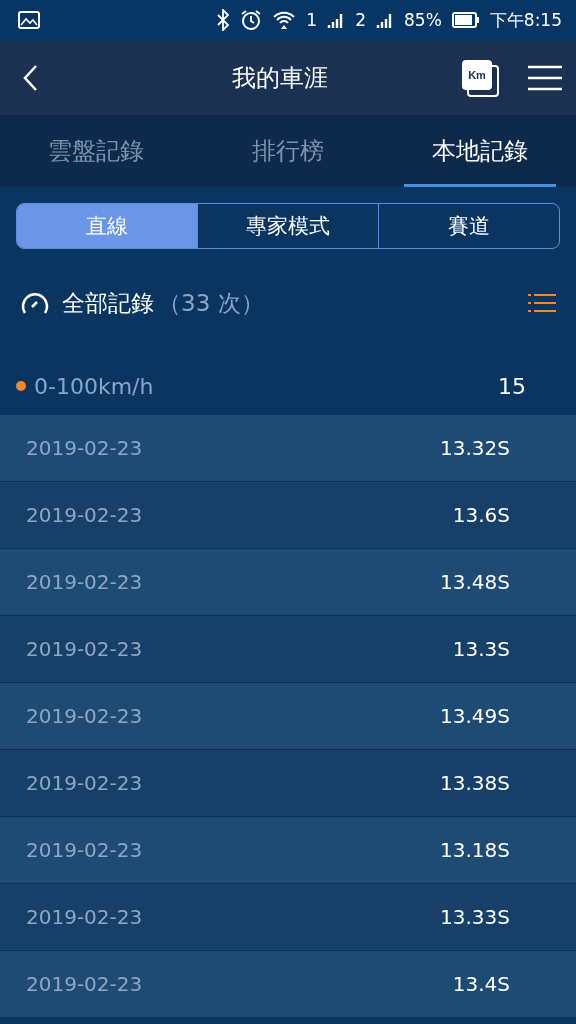 The width and height of the screenshot is (576, 1024). What do you see at coordinates (35, 303) in the screenshot?
I see `speedometer-icon` at bounding box center [35, 303].